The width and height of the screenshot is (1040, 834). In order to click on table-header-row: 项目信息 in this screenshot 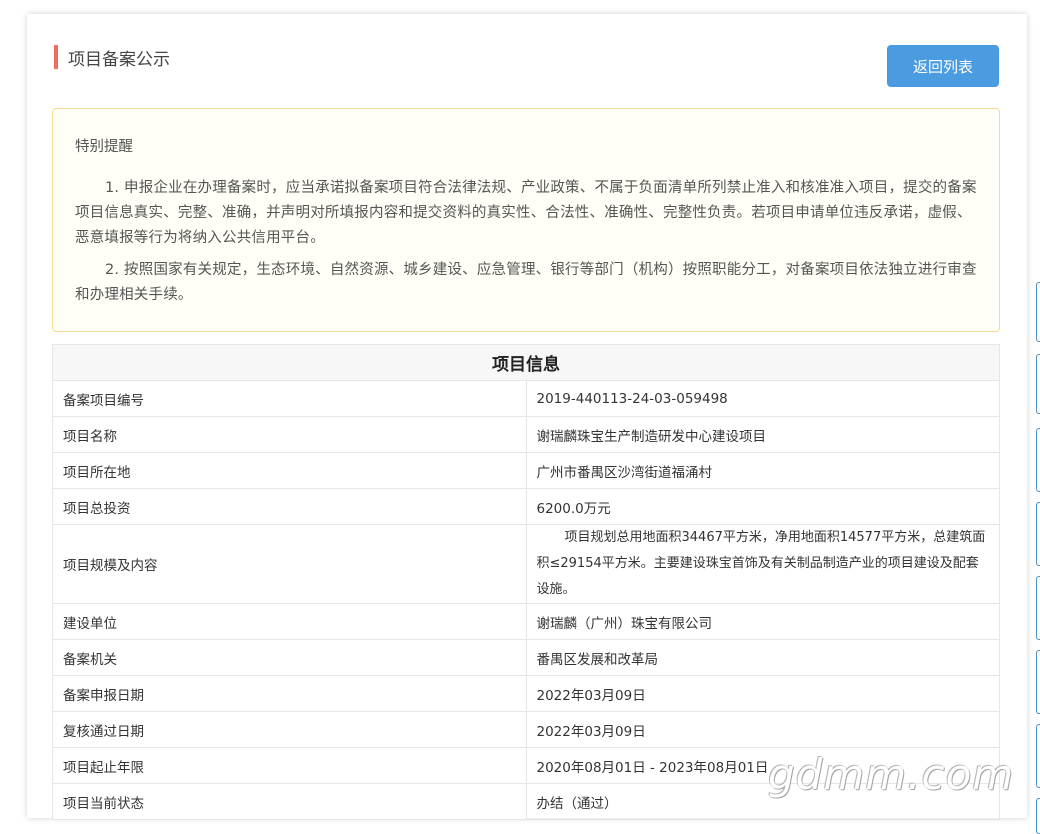, I will do `click(526, 362)`.